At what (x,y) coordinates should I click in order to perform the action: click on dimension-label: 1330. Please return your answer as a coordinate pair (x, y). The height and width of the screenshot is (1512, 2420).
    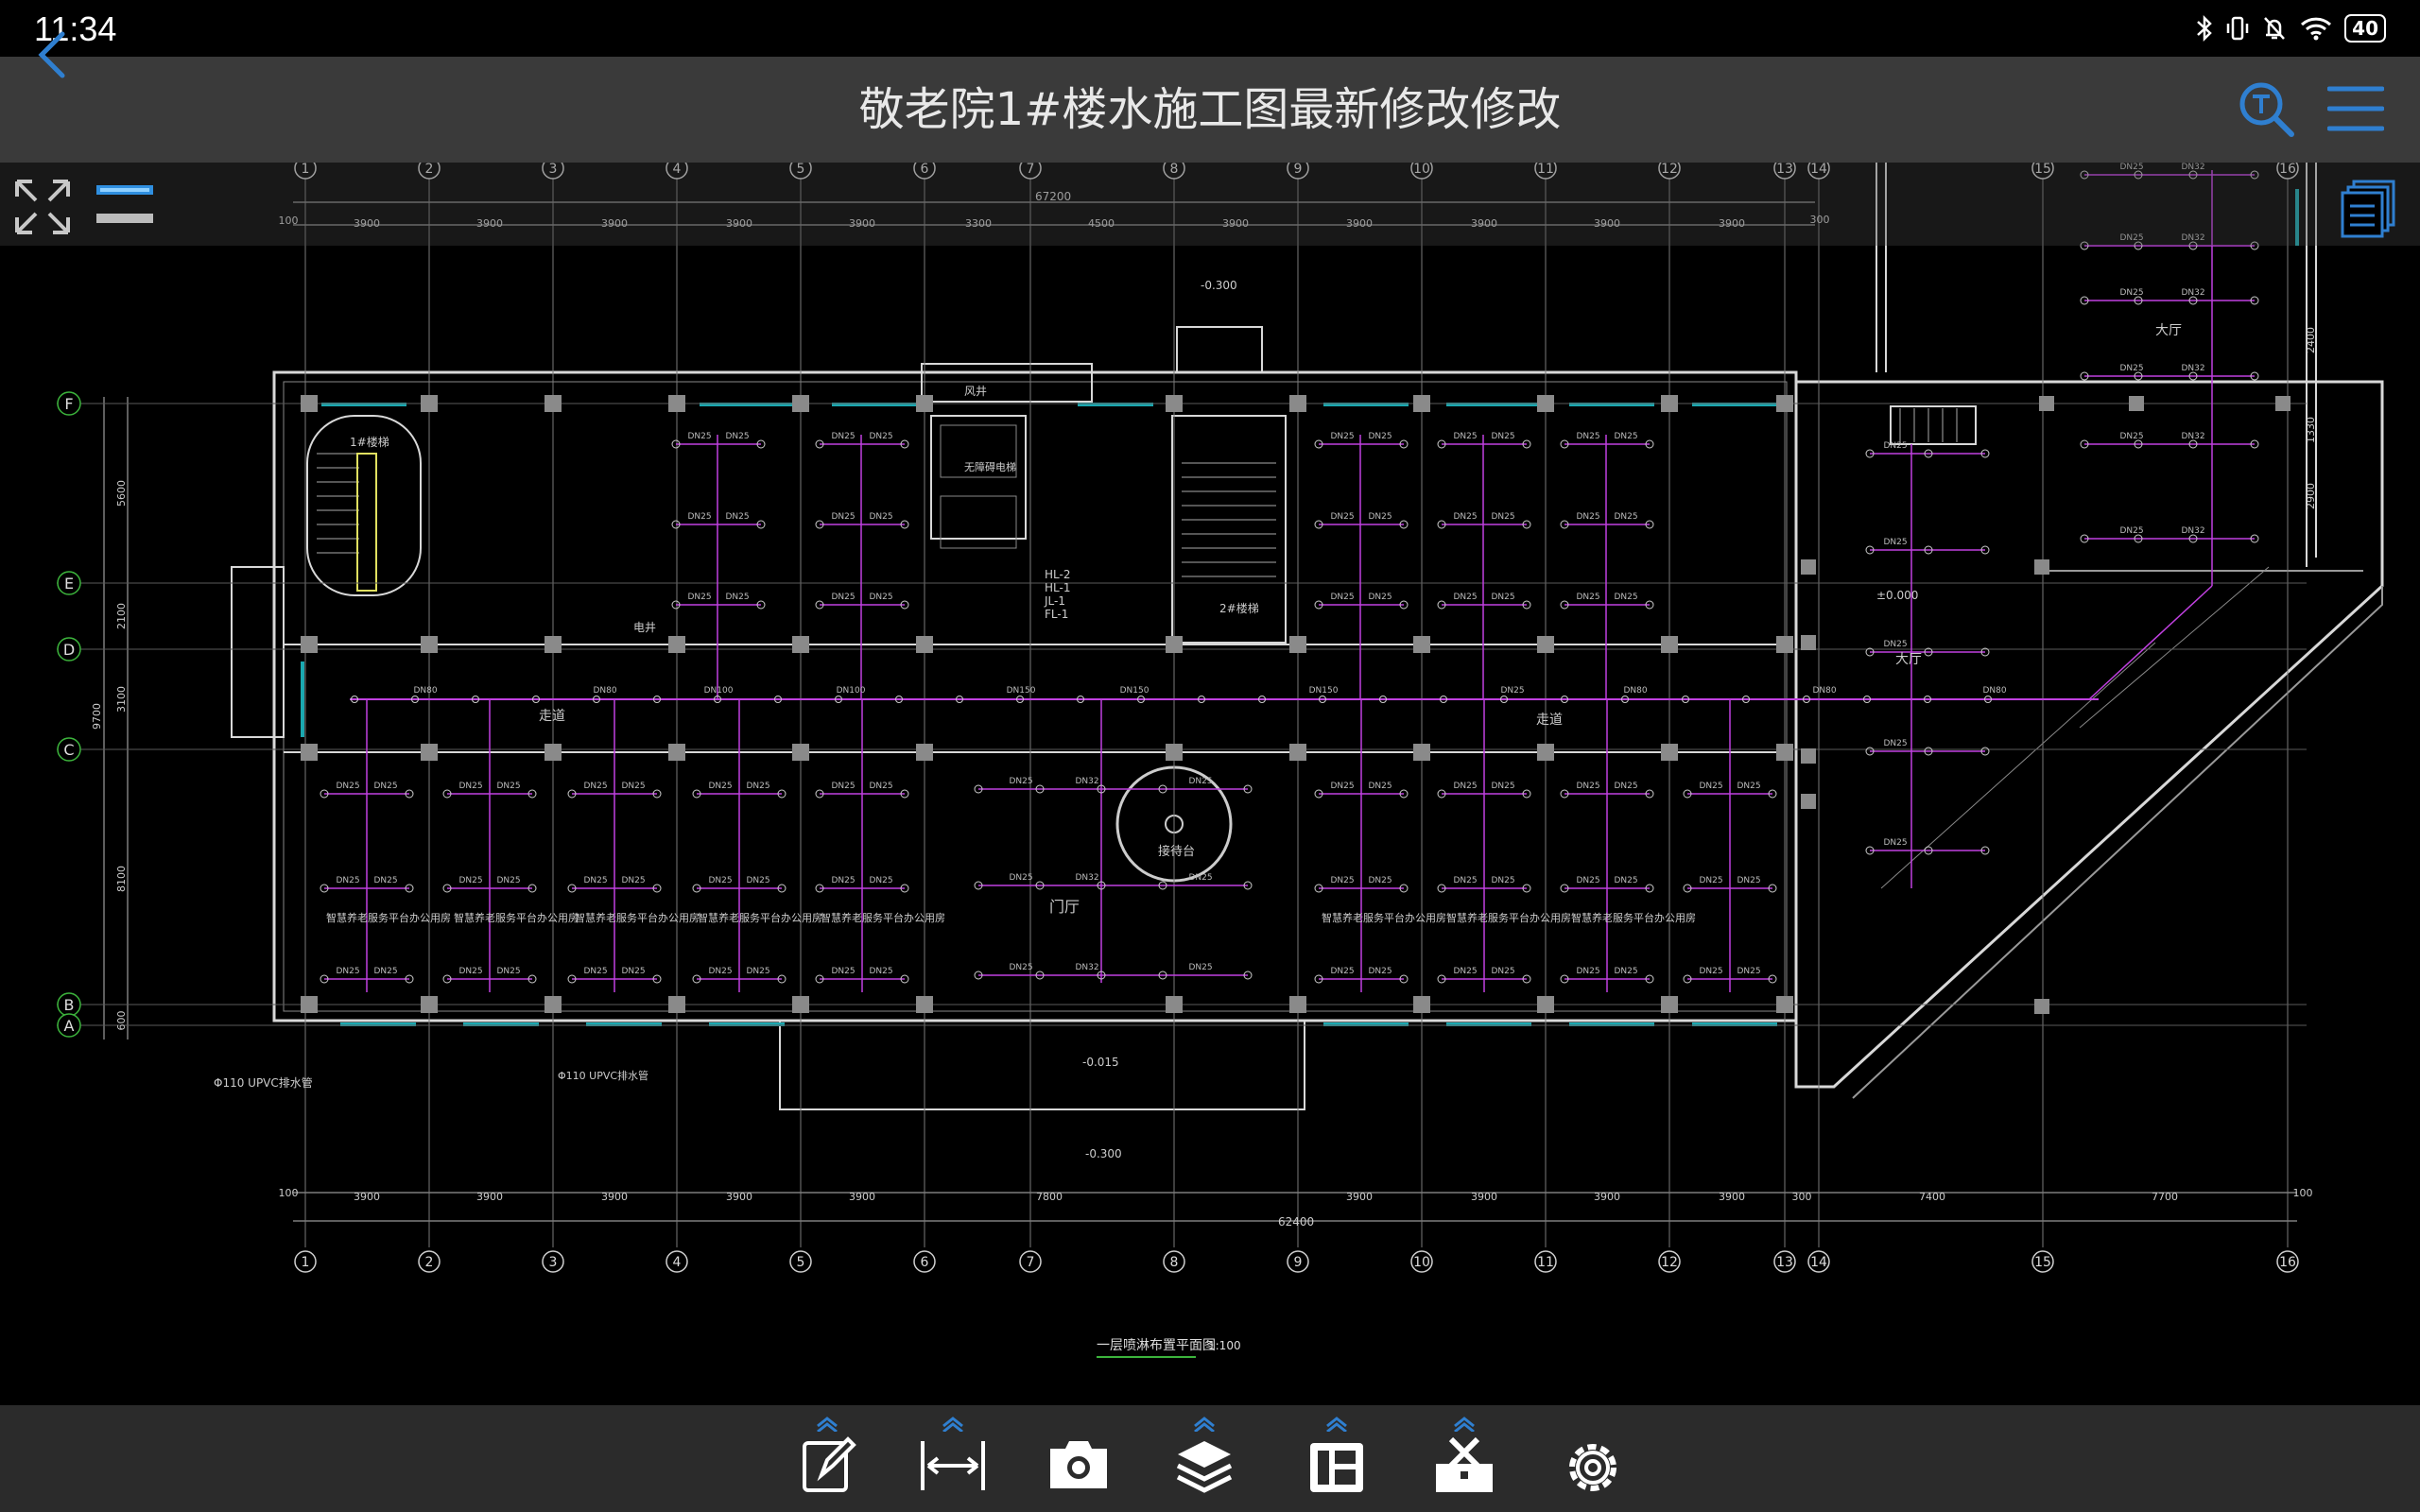
    Looking at the image, I should click on (2311, 430).